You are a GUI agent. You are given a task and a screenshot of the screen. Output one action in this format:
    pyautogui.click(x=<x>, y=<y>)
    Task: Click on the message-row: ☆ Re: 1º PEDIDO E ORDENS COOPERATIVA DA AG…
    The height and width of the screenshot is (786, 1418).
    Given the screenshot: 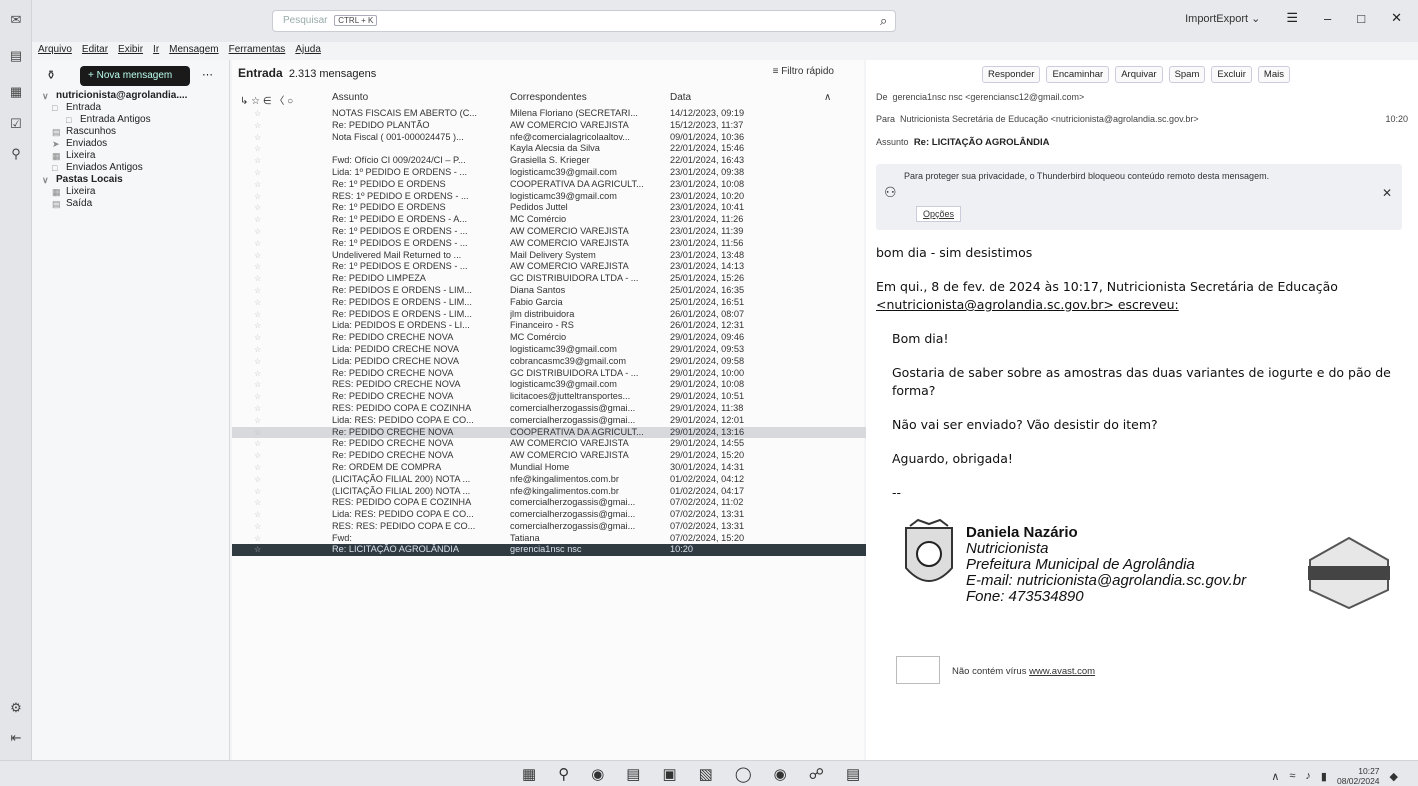 What is the action you would take?
    pyautogui.click(x=552, y=185)
    